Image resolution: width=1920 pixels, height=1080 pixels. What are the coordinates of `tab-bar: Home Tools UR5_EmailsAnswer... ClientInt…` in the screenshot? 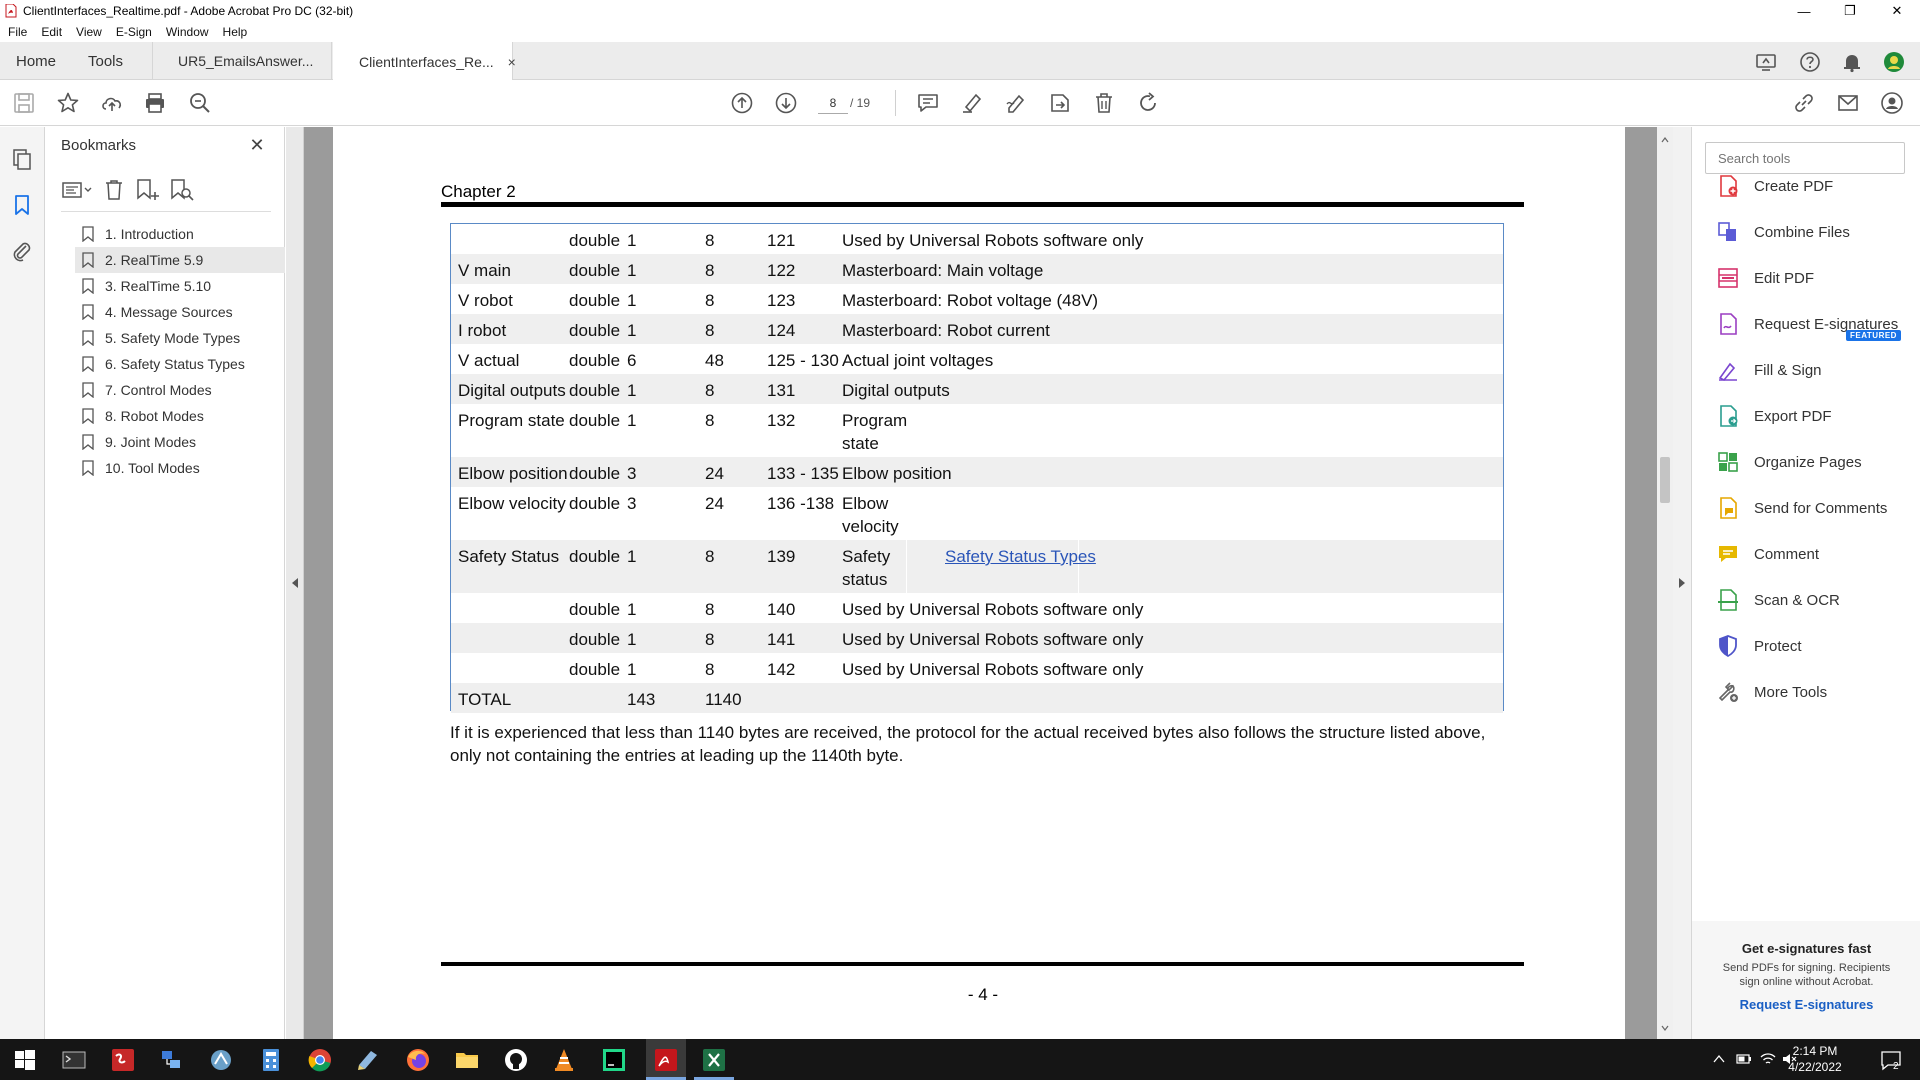 It's located at (960, 61).